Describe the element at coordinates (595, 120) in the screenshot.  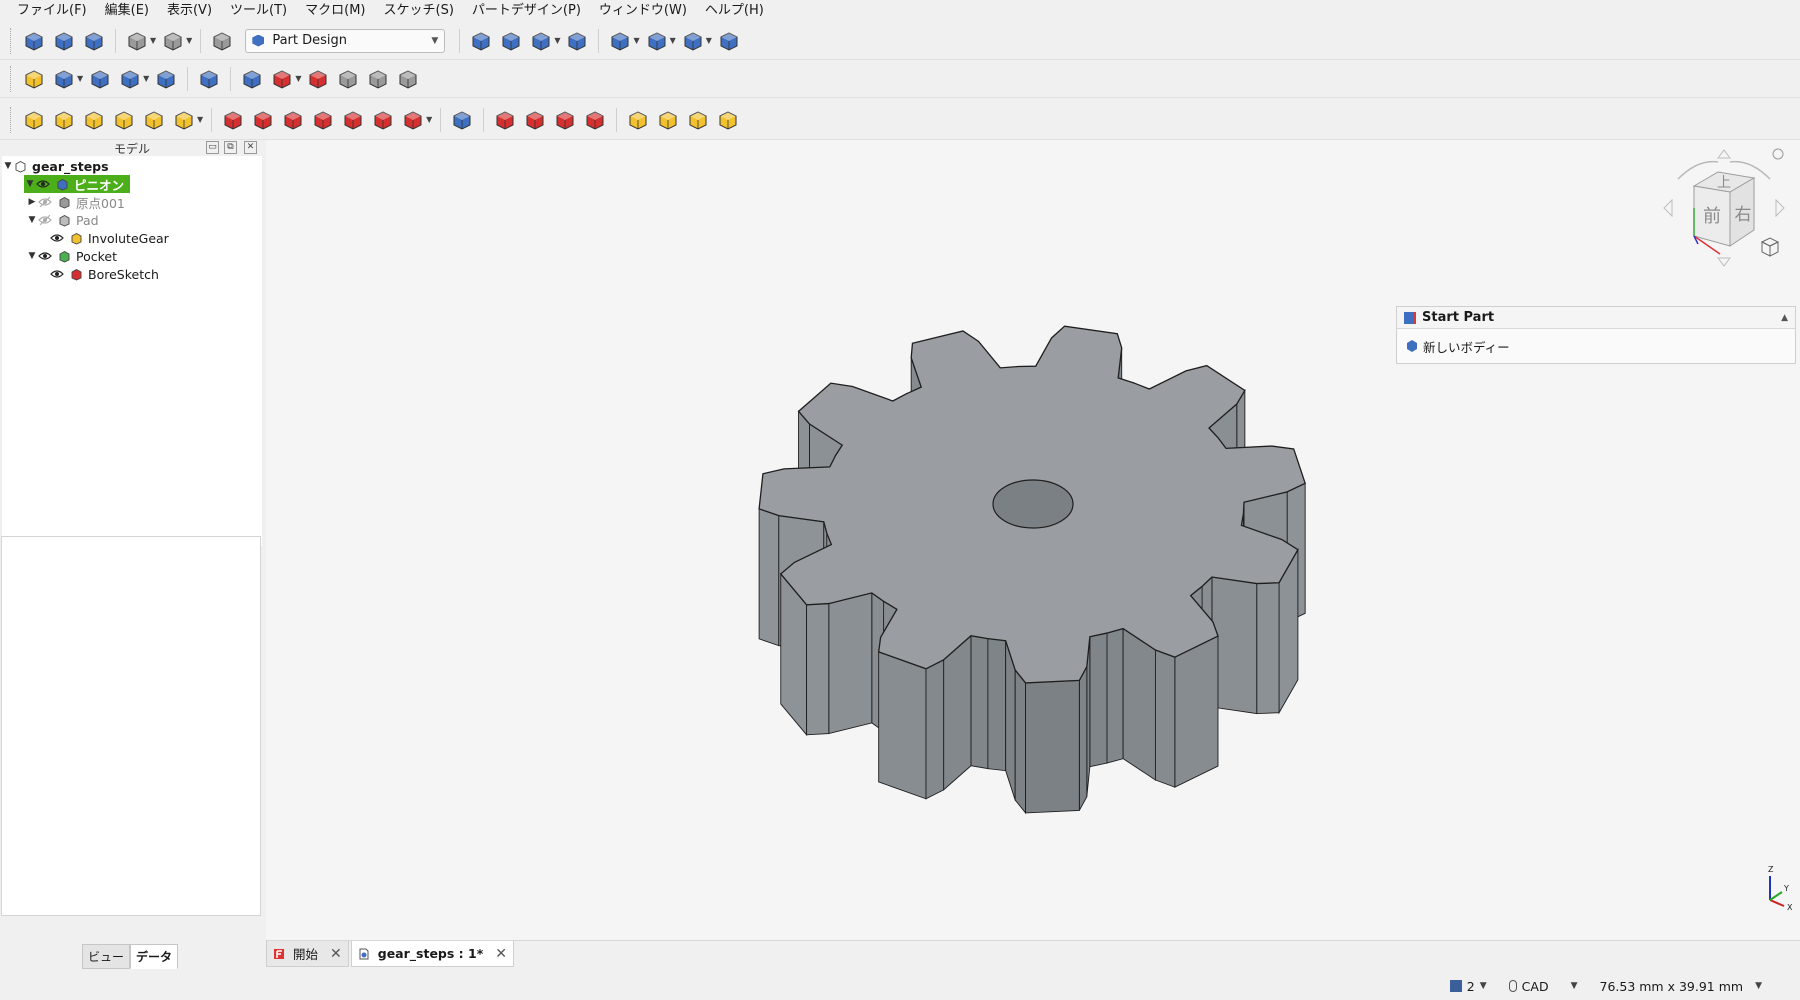
I see `thickness-icon` at that location.